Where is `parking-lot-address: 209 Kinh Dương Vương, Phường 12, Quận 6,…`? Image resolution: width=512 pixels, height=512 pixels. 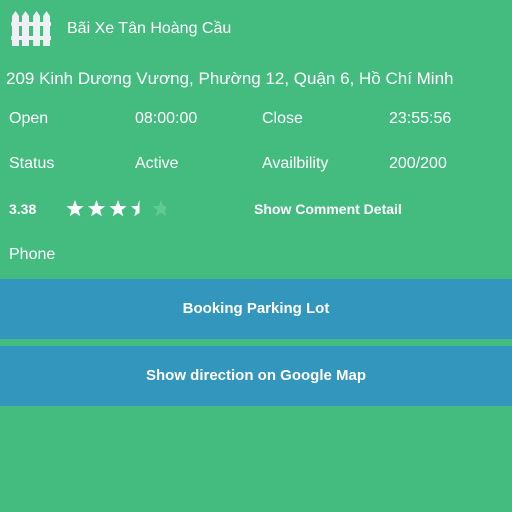
parking-lot-address: 209 Kinh Dương Vương, Phường 12, Quận 6,… is located at coordinates (230, 78).